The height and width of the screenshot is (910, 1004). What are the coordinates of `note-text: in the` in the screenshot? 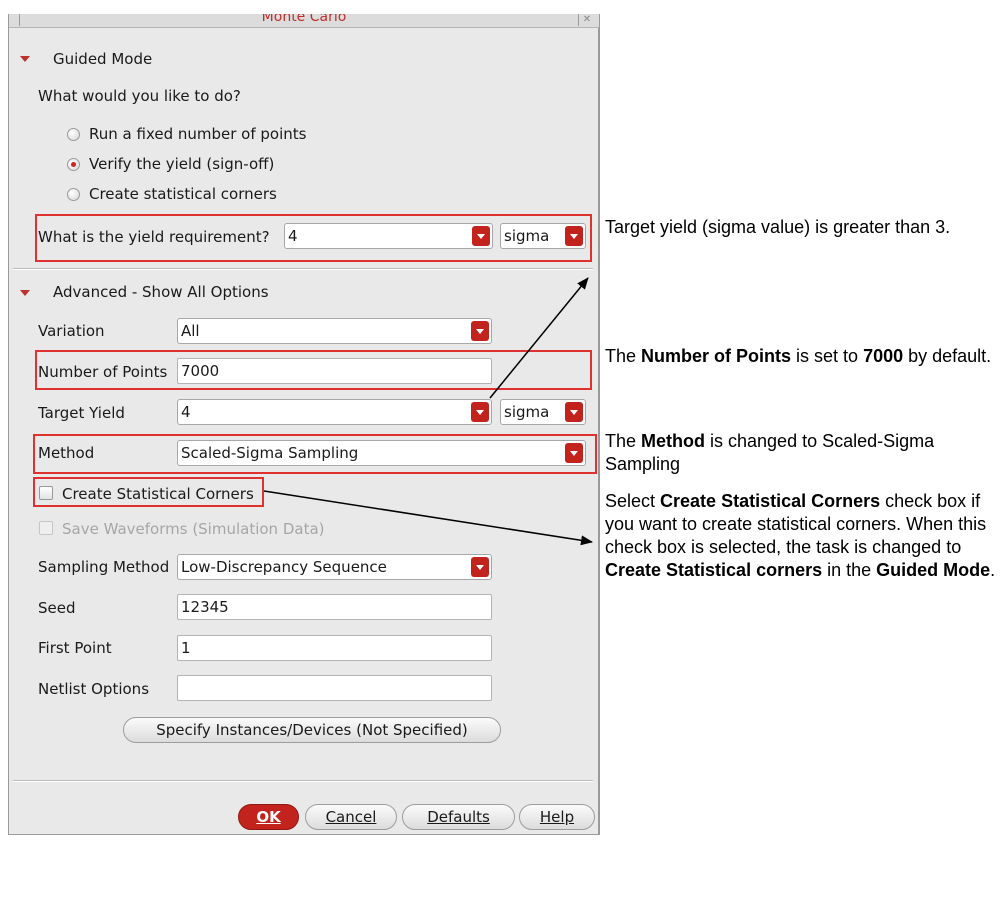 It's located at (849, 570).